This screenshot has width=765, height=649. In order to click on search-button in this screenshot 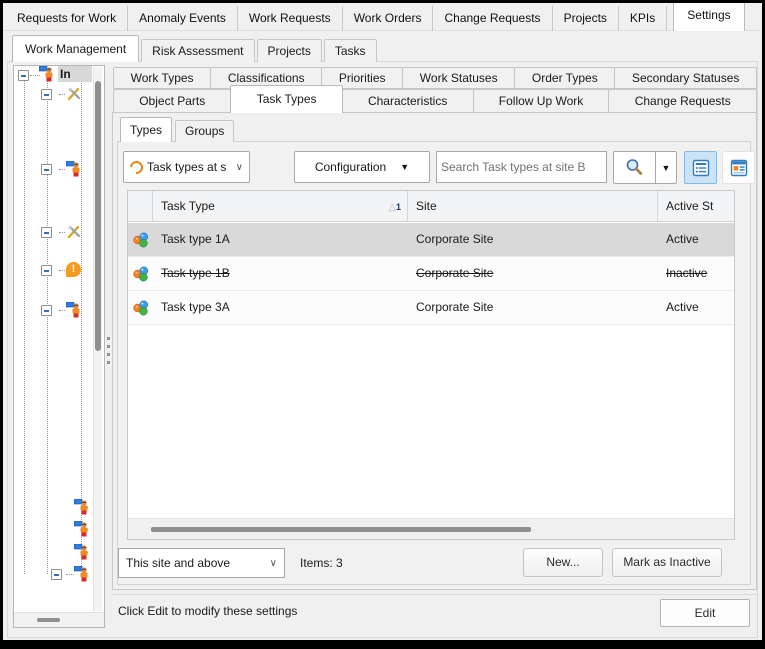, I will do `click(635, 167)`.